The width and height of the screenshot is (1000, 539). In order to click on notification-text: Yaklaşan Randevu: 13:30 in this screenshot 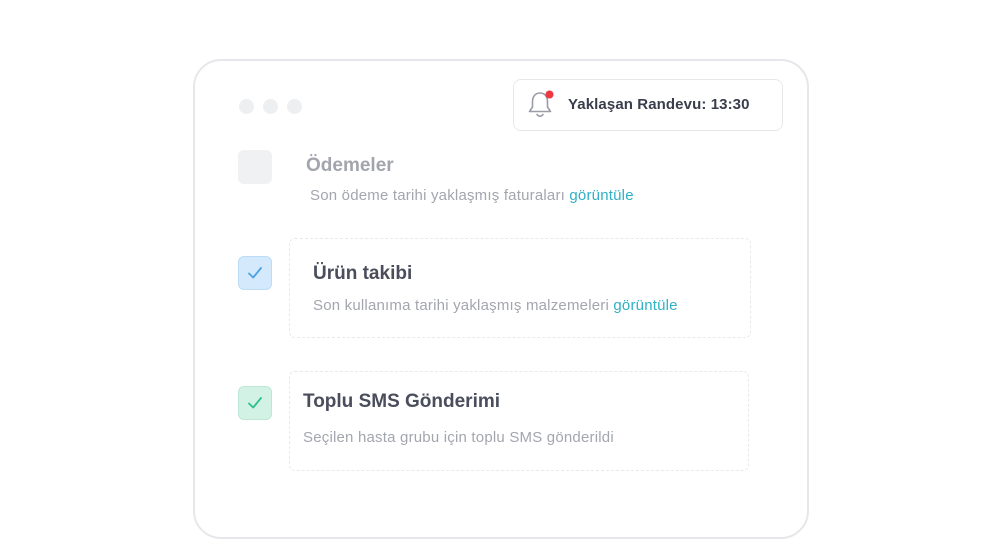, I will do `click(659, 104)`.